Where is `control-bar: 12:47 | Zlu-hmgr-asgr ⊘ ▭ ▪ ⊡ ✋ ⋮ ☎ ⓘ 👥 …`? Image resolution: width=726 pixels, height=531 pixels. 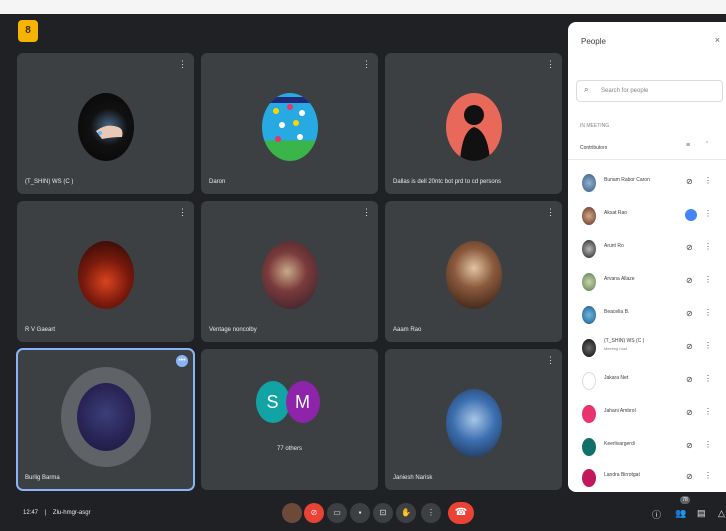
control-bar: 12:47 | Zlu-hmgr-asgr ⊘ ▭ ▪ ⊡ ✋ ⋮ ☎ ⓘ 👥 … is located at coordinates (363, 513).